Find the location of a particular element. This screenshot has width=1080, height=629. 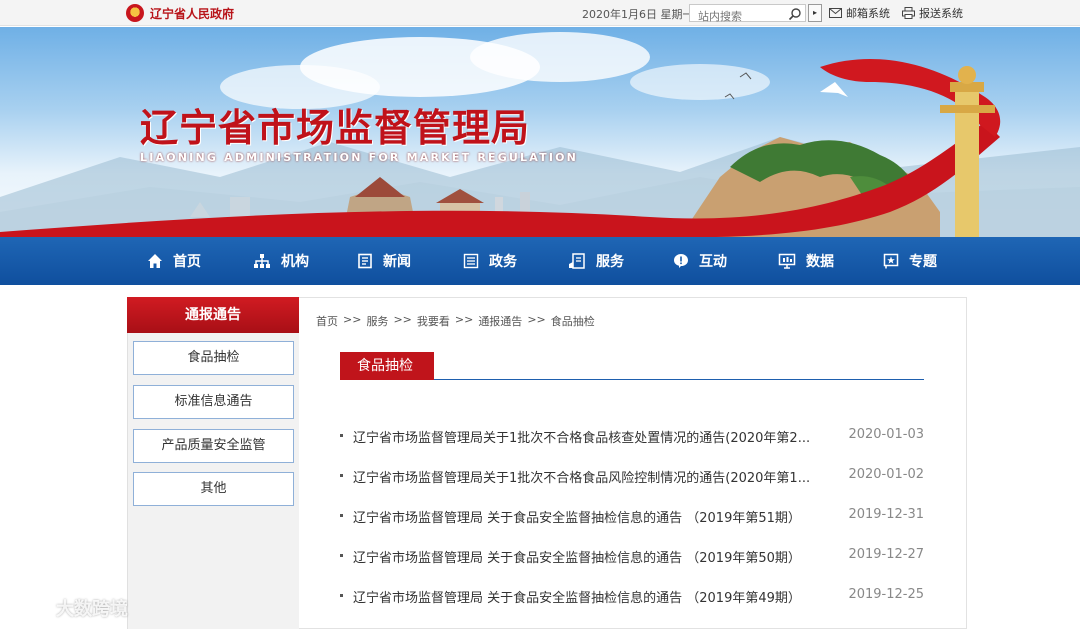

nav-item-label: 机构 is located at coordinates (295, 262).